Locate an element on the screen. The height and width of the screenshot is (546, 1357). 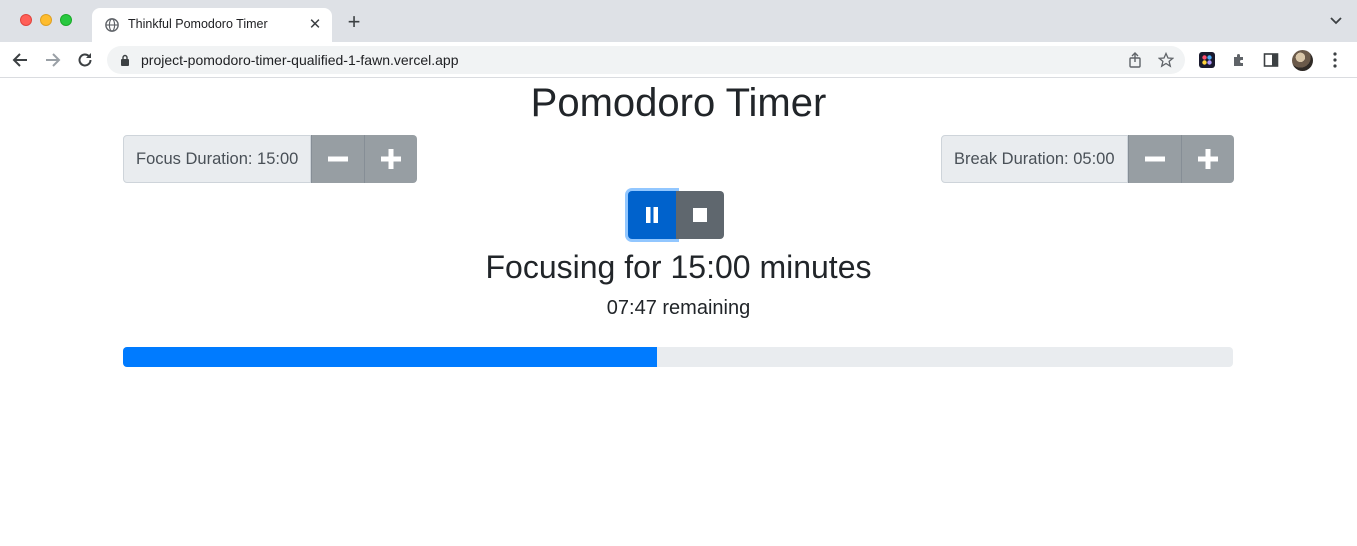
break-duration-control: Break Duration: 05:00 is located at coordinates (1087, 159).